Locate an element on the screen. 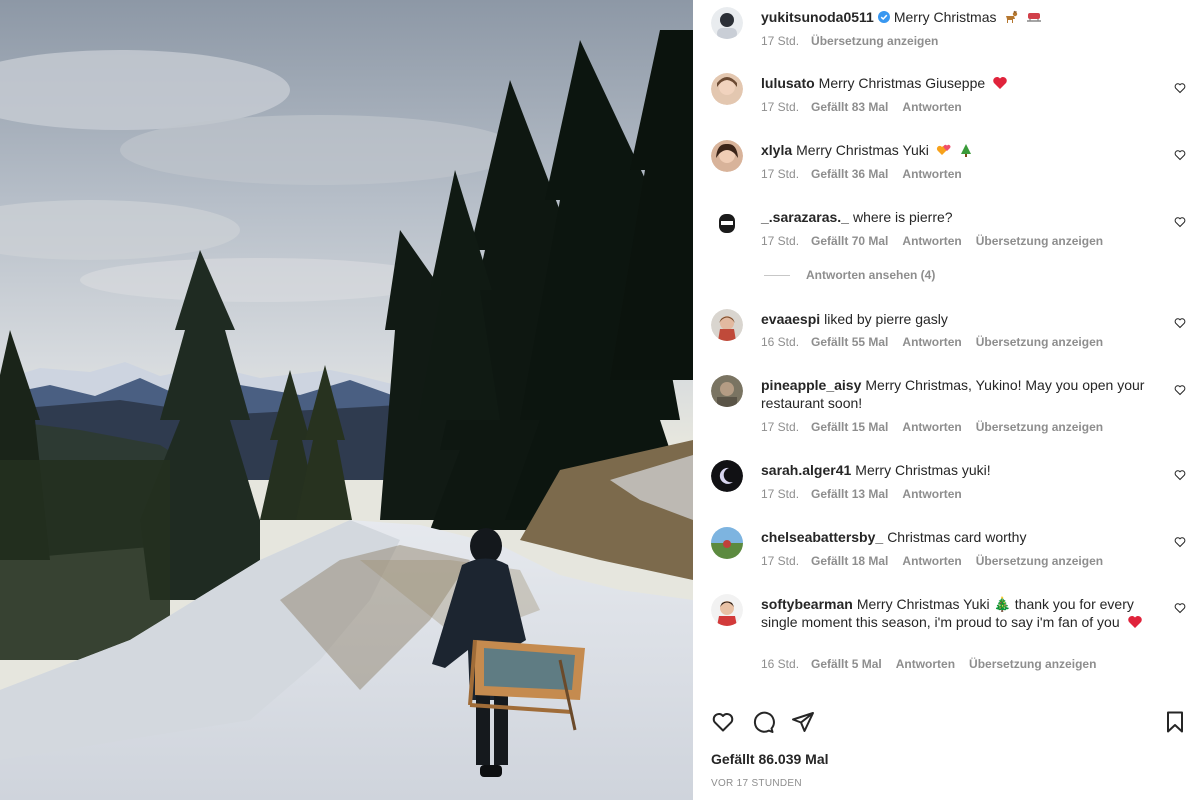 This screenshot has width=1200, height=800. likes-count: Gefällt 55 Mal is located at coordinates (849, 342).